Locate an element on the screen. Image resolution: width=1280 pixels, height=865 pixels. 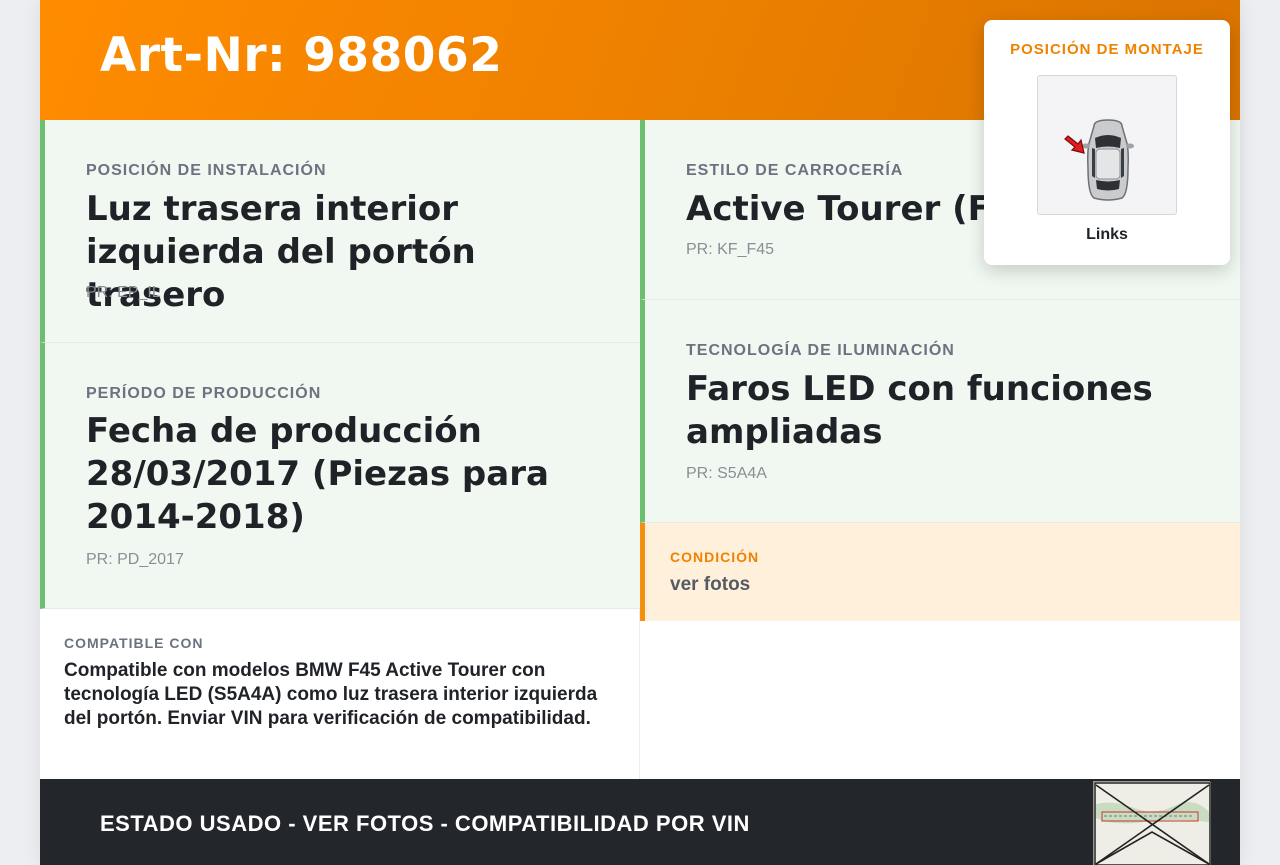
body-style-label: ESTILO DE CARROCERÍA is located at coordinates (795, 170).